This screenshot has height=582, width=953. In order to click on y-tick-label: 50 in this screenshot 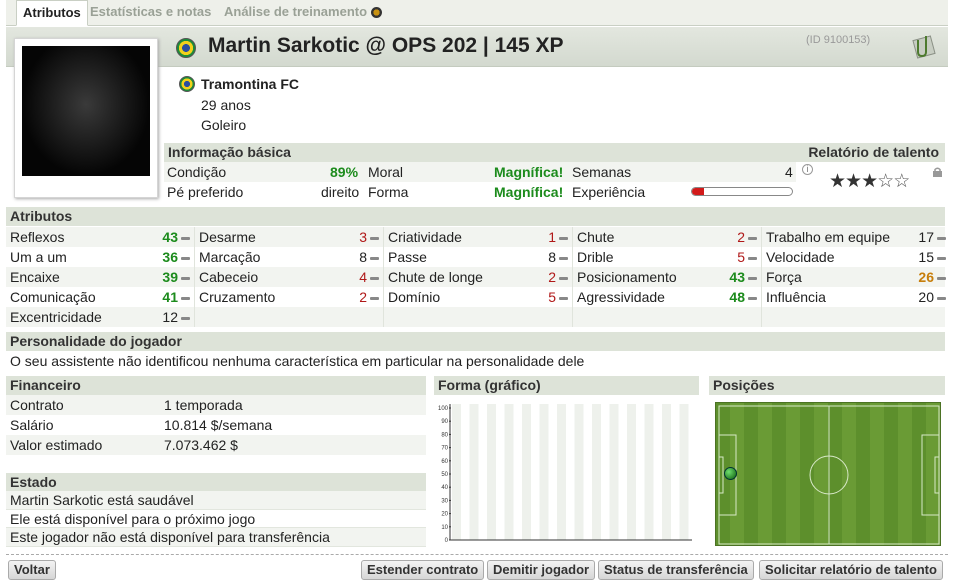, I will do `click(444, 475)`.